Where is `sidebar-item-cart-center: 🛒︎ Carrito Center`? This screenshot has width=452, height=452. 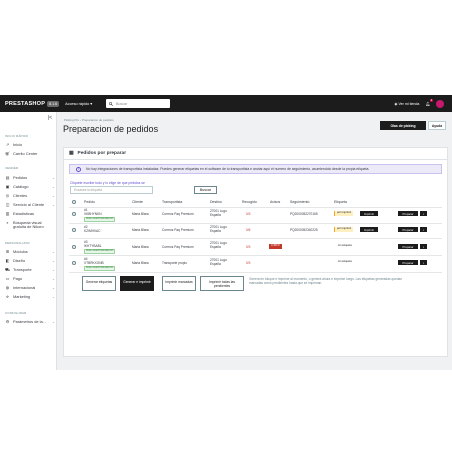 sidebar-item-cart-center: 🛒︎ Carrito Center is located at coordinates (30, 153).